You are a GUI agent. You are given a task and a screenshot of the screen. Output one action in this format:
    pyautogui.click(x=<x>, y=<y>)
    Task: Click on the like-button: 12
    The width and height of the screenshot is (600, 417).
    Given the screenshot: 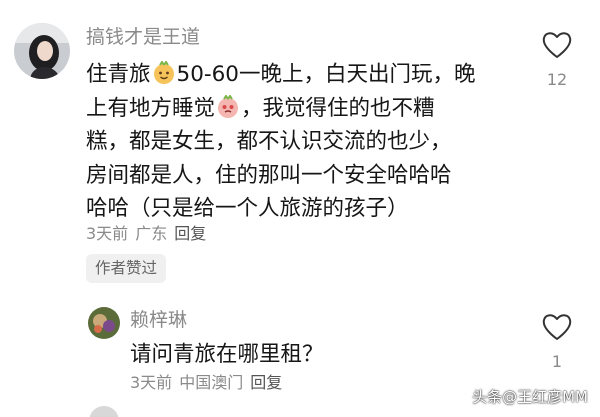 What is the action you would take?
    pyautogui.click(x=557, y=60)
    